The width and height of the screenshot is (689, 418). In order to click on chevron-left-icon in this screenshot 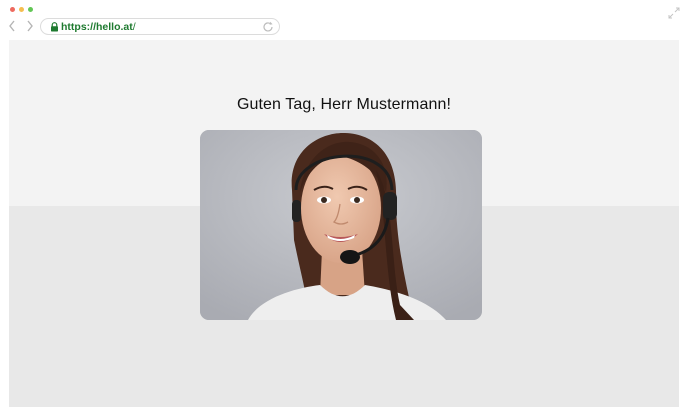, I will do `click(12, 26)`.